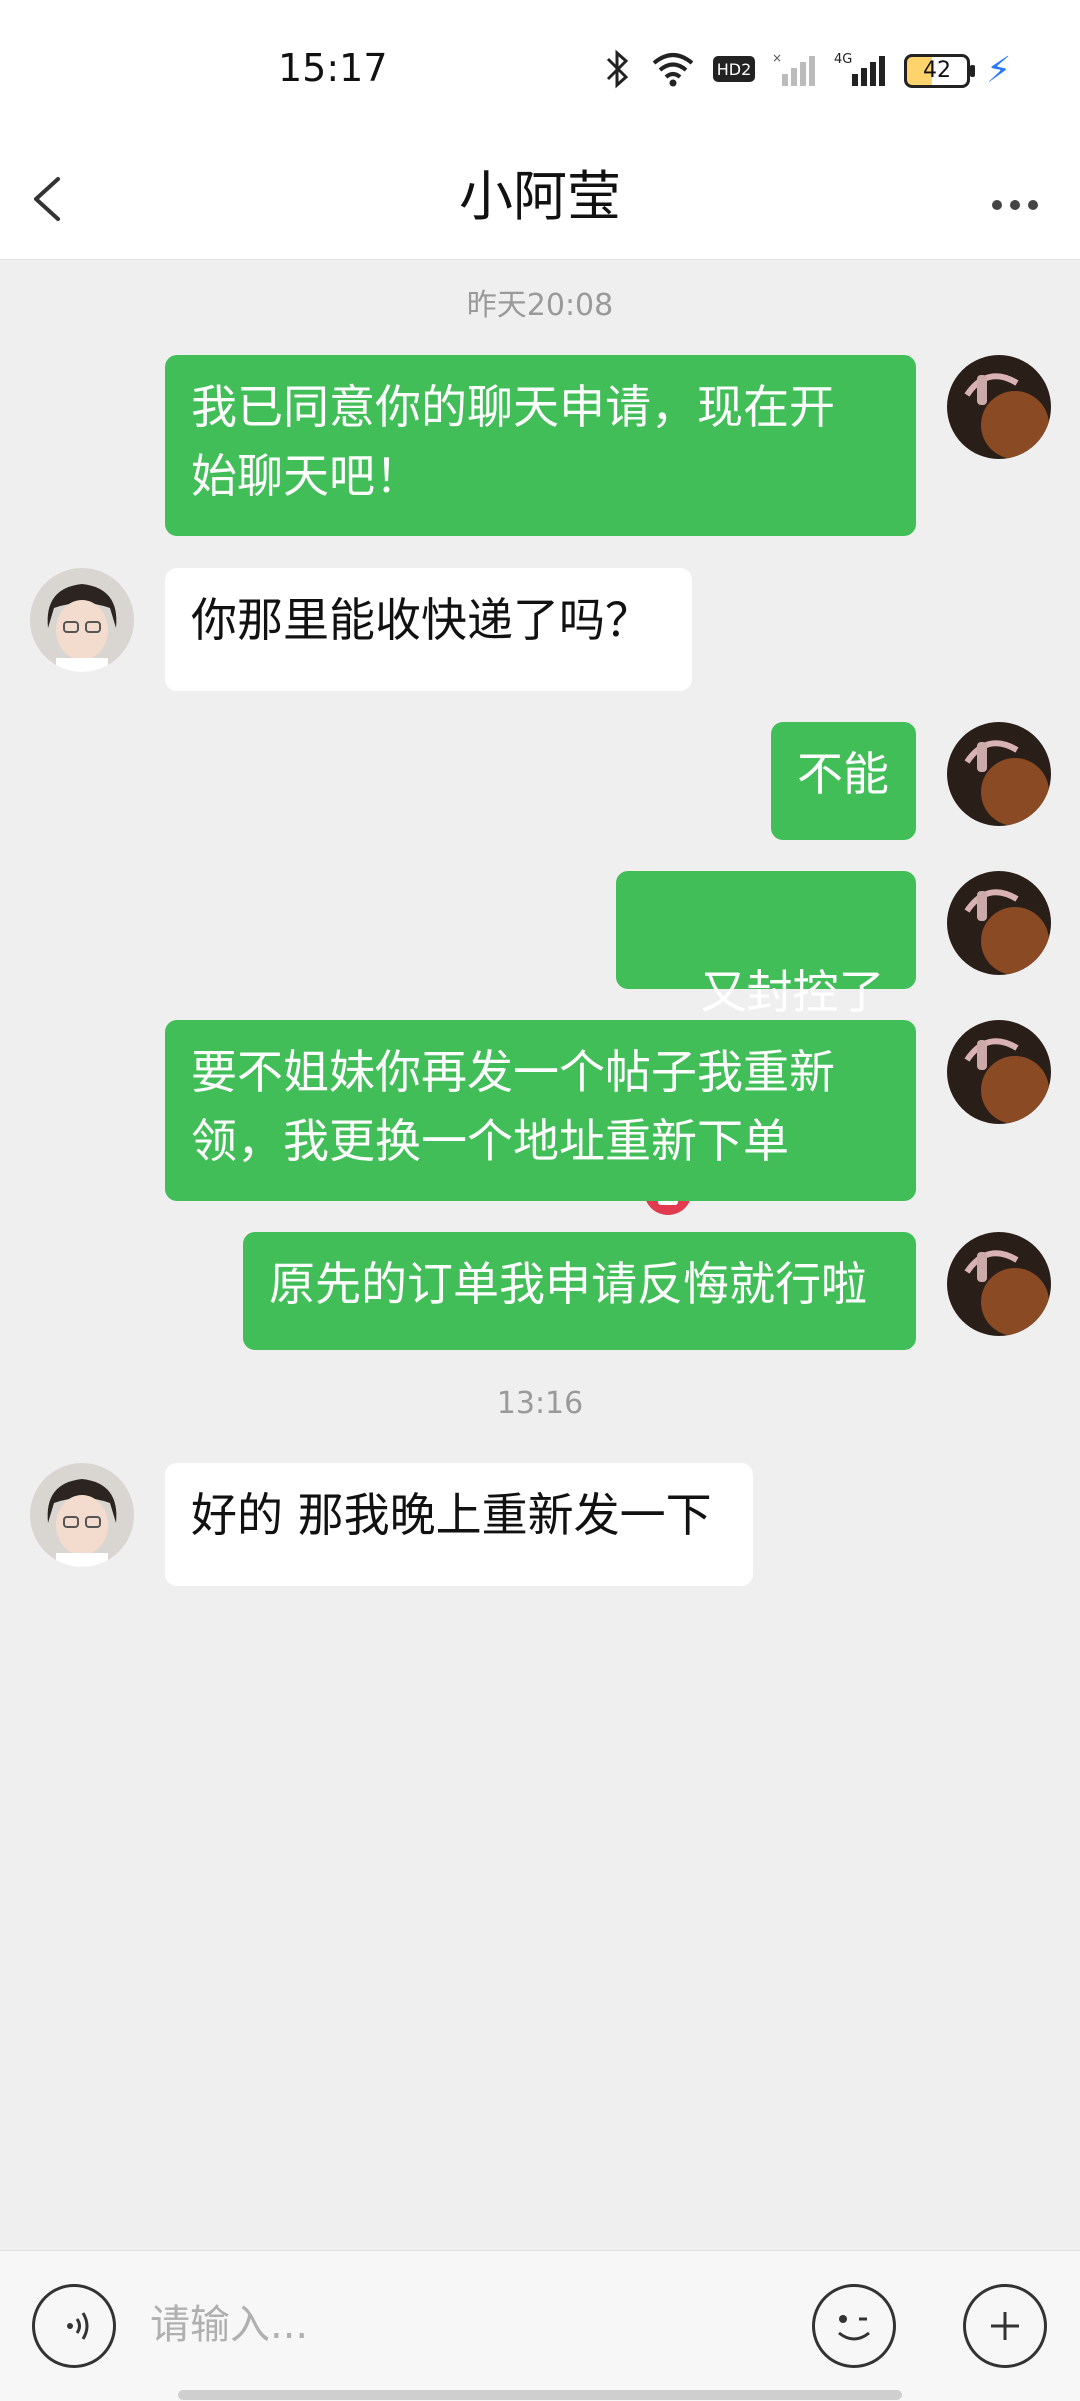  I want to click on add-button, so click(1005, 2326).